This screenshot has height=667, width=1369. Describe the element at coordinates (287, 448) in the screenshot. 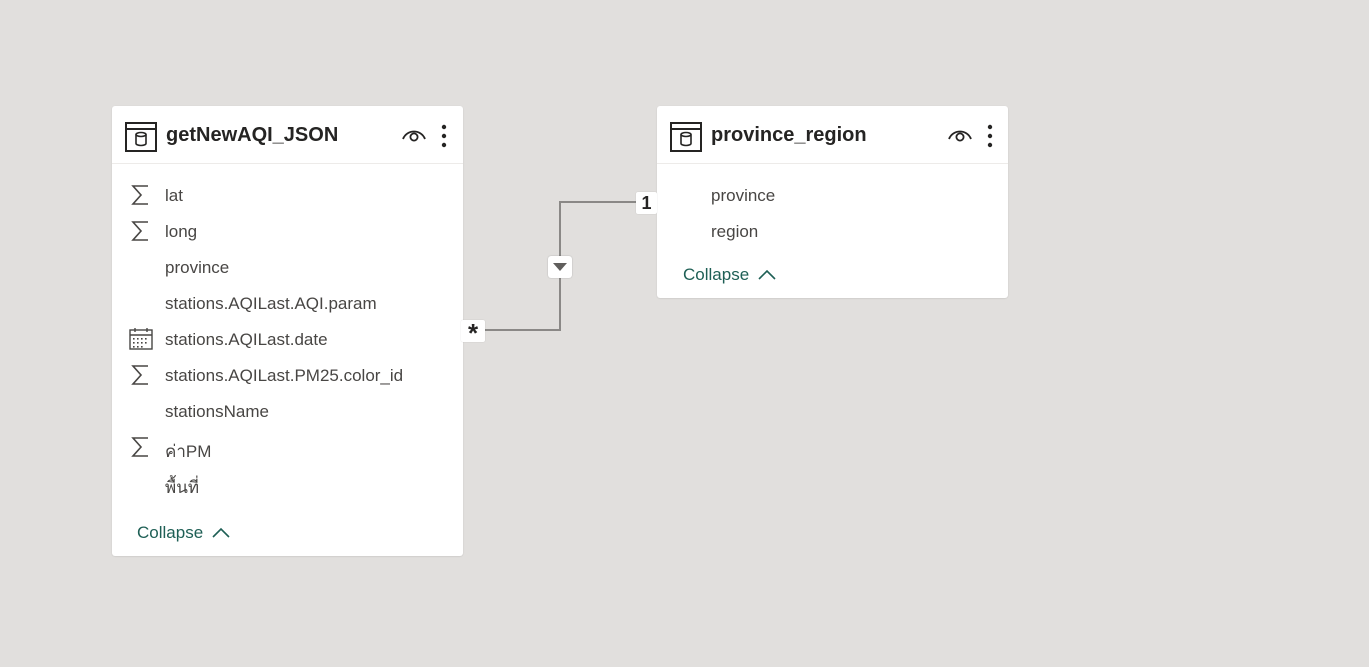

I see `field-row: ค่าPM` at that location.